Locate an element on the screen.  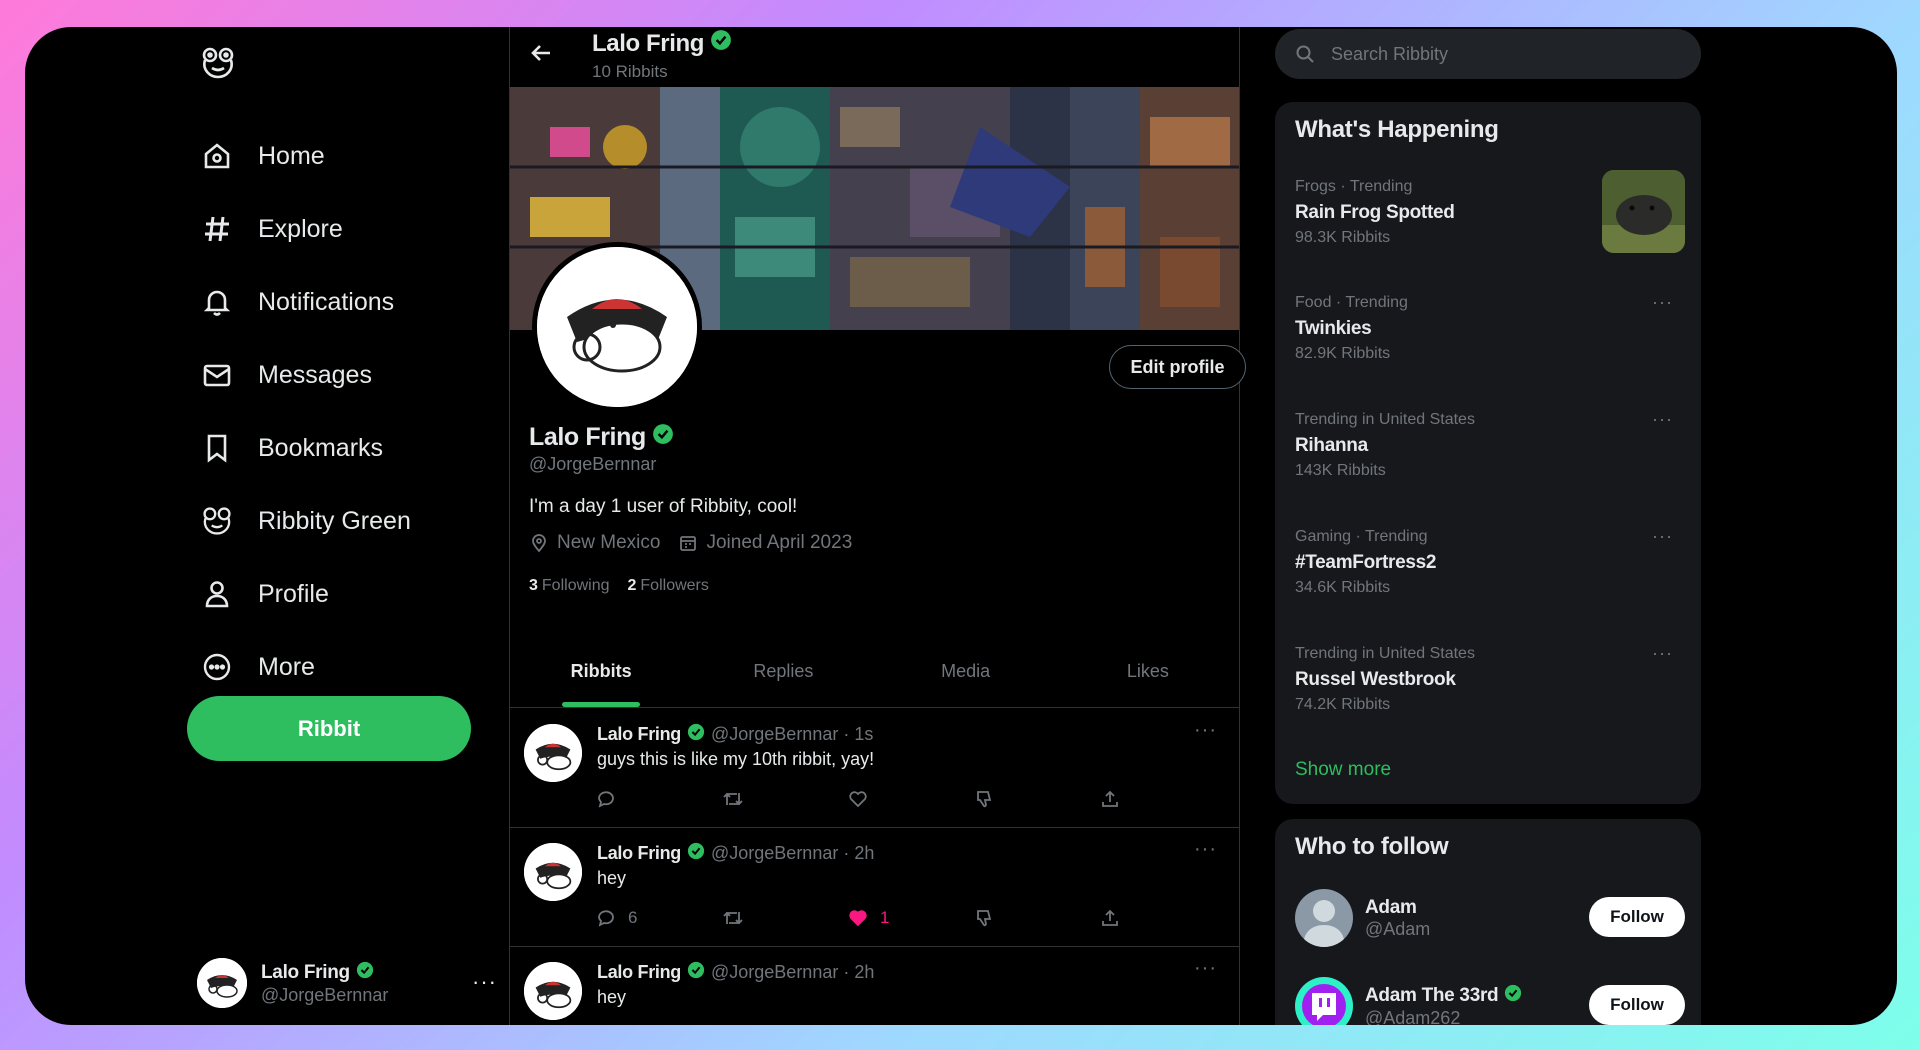
profile-bio: I'm a day 1 user of Ribbity, cool! is located at coordinates (663, 506).